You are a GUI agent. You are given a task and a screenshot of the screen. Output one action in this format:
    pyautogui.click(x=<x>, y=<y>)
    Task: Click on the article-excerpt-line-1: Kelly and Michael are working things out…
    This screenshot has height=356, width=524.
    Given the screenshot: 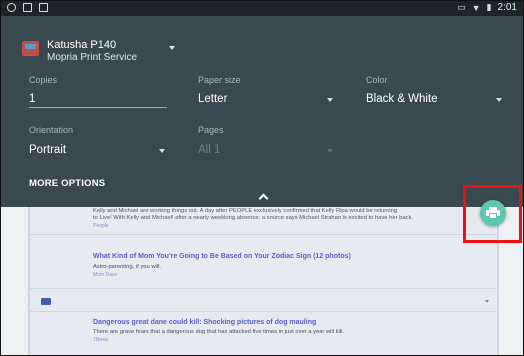 What is the action you would take?
    pyautogui.click(x=245, y=211)
    